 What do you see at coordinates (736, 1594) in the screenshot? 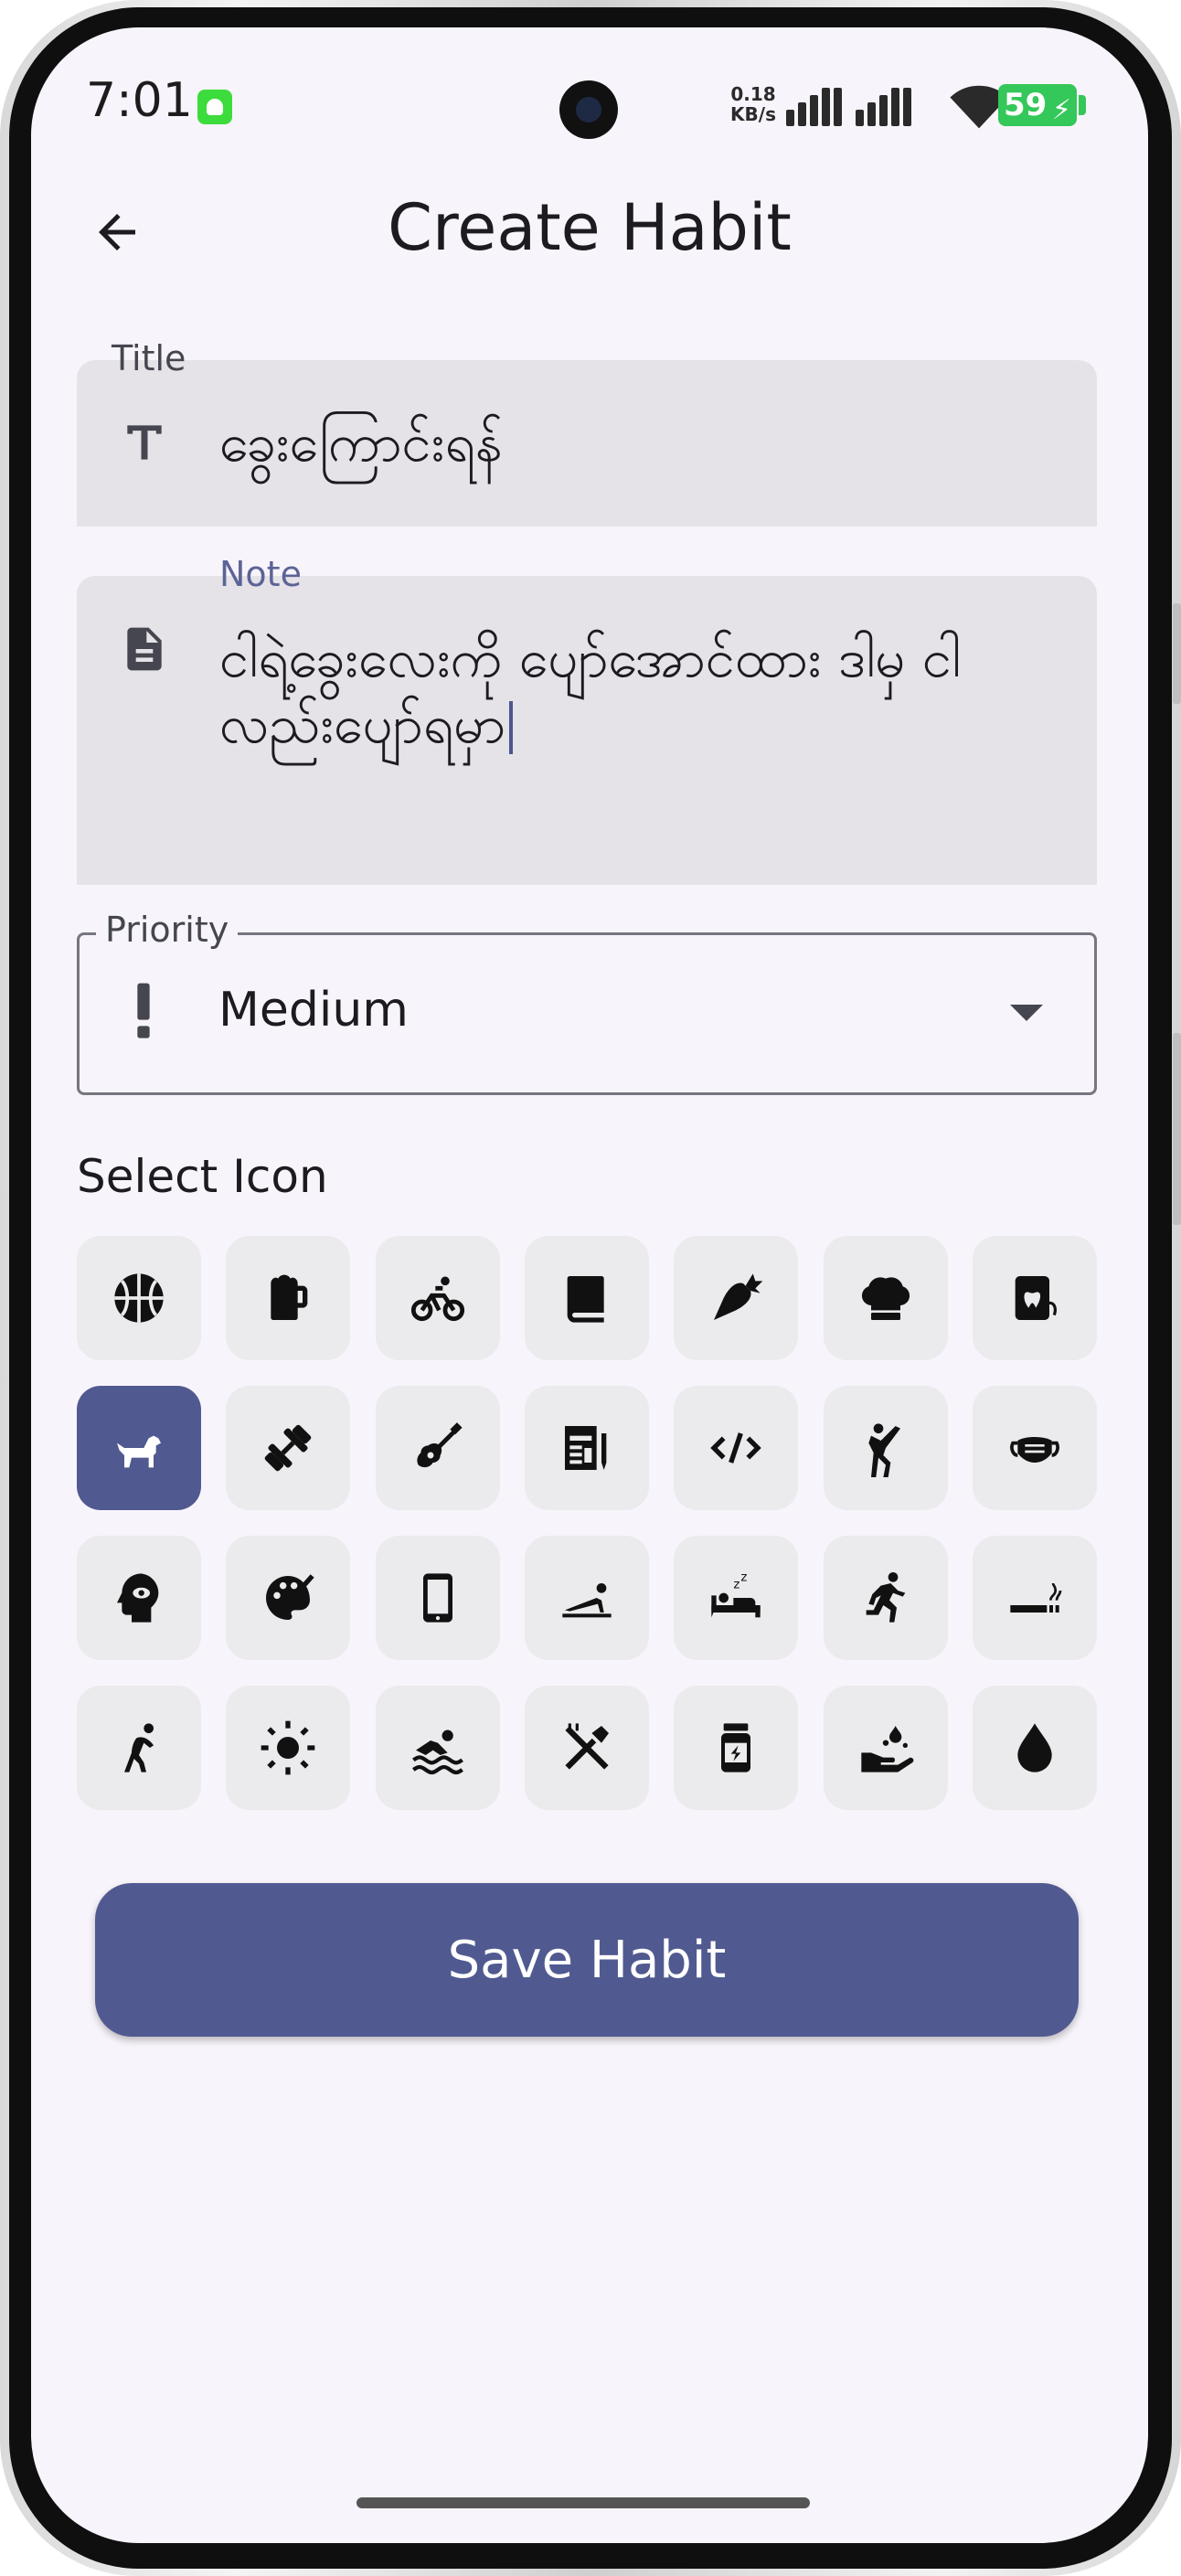
I see `sleep-icon: zz` at bounding box center [736, 1594].